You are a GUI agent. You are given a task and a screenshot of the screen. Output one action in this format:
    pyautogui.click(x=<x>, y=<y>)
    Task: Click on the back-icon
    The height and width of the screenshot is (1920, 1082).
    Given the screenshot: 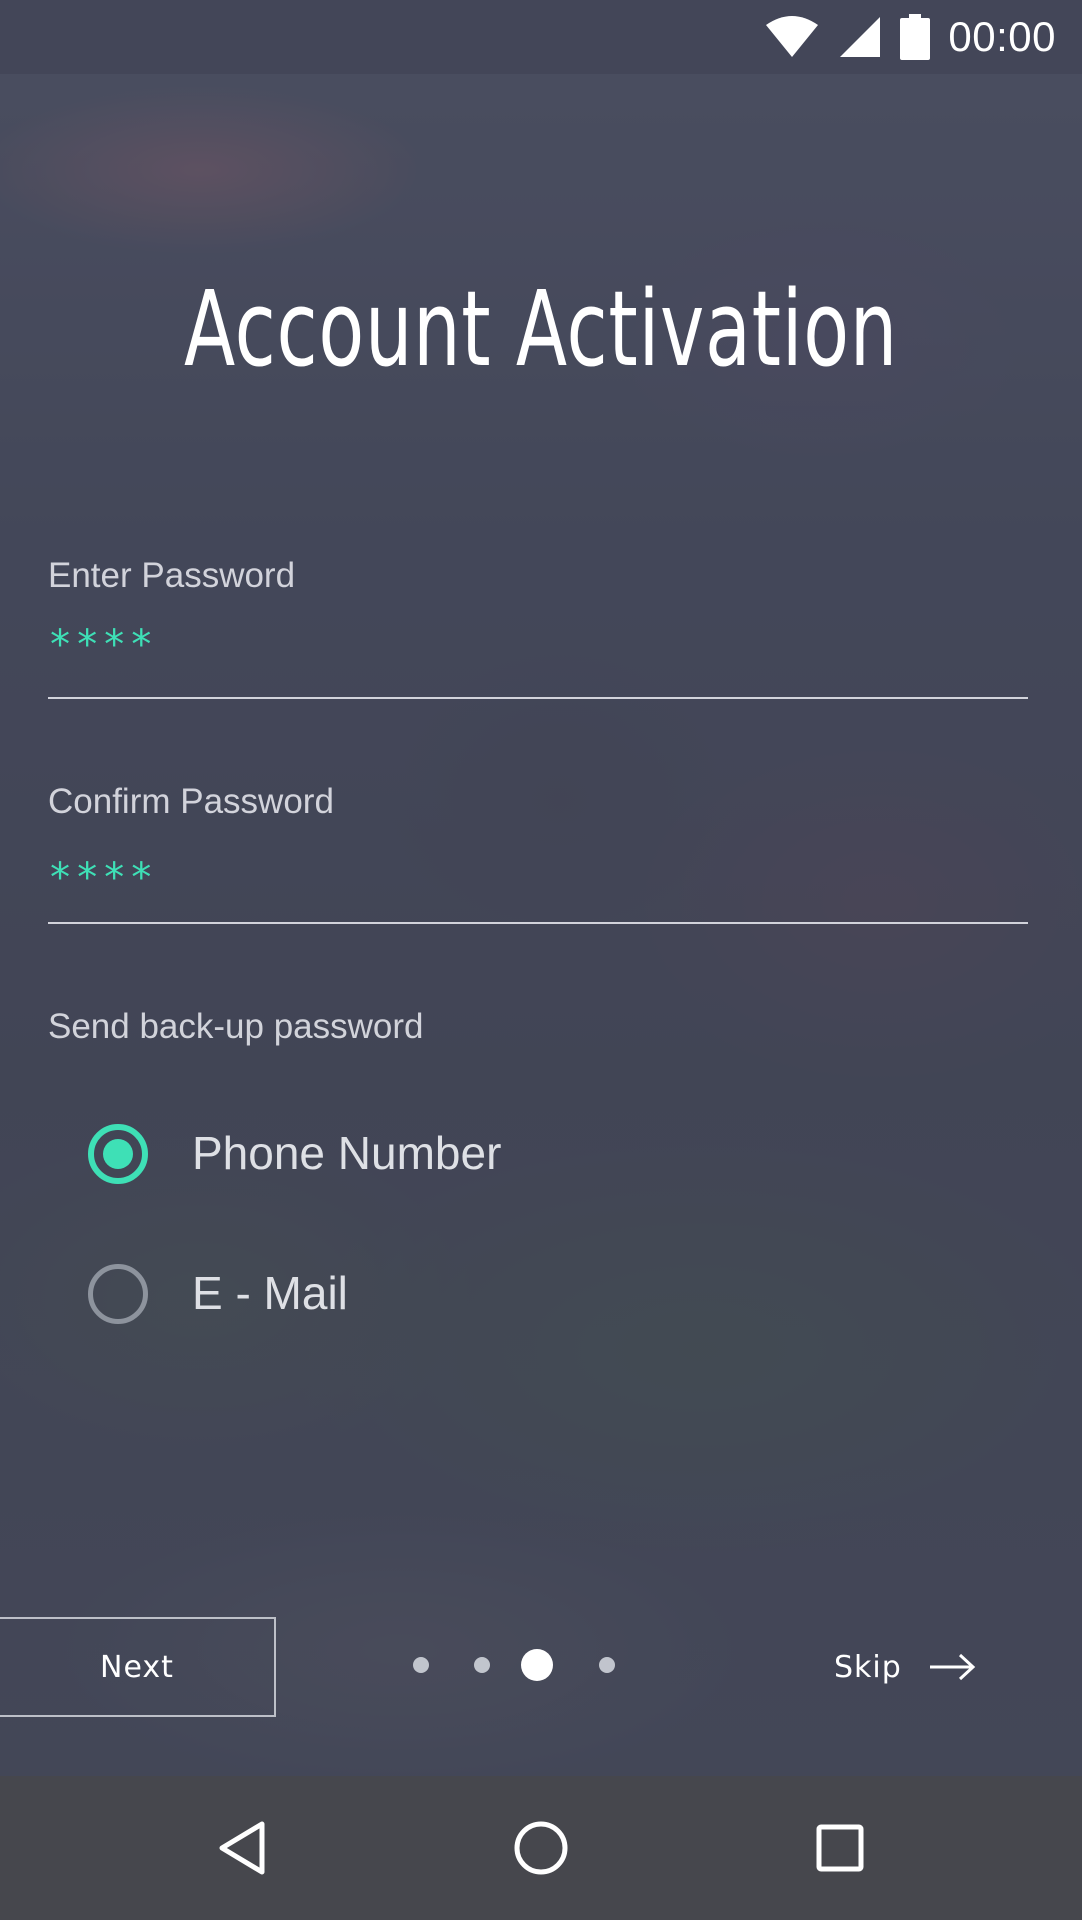 What is the action you would take?
    pyautogui.click(x=242, y=1848)
    